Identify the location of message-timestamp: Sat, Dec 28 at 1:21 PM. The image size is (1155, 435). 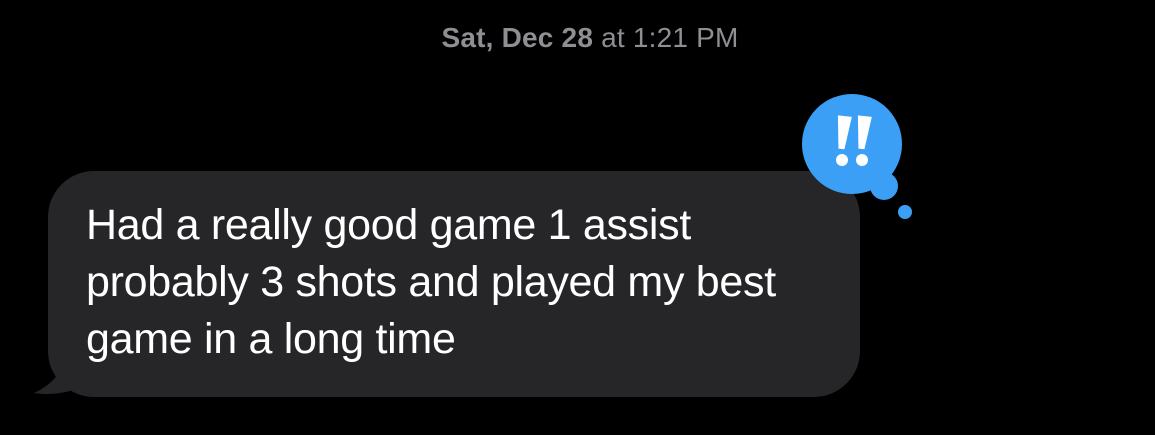
(577, 38).